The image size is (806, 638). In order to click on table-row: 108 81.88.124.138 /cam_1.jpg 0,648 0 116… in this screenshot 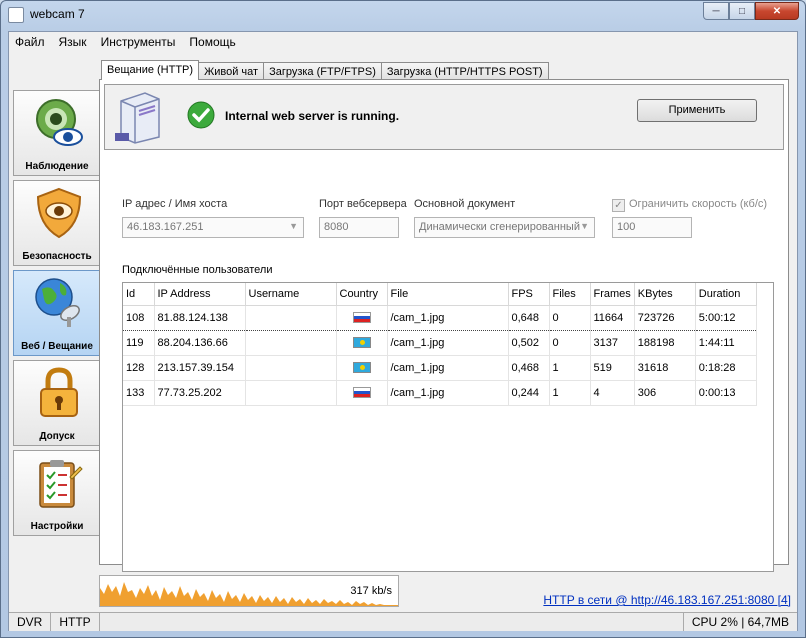, I will do `click(440, 317)`.